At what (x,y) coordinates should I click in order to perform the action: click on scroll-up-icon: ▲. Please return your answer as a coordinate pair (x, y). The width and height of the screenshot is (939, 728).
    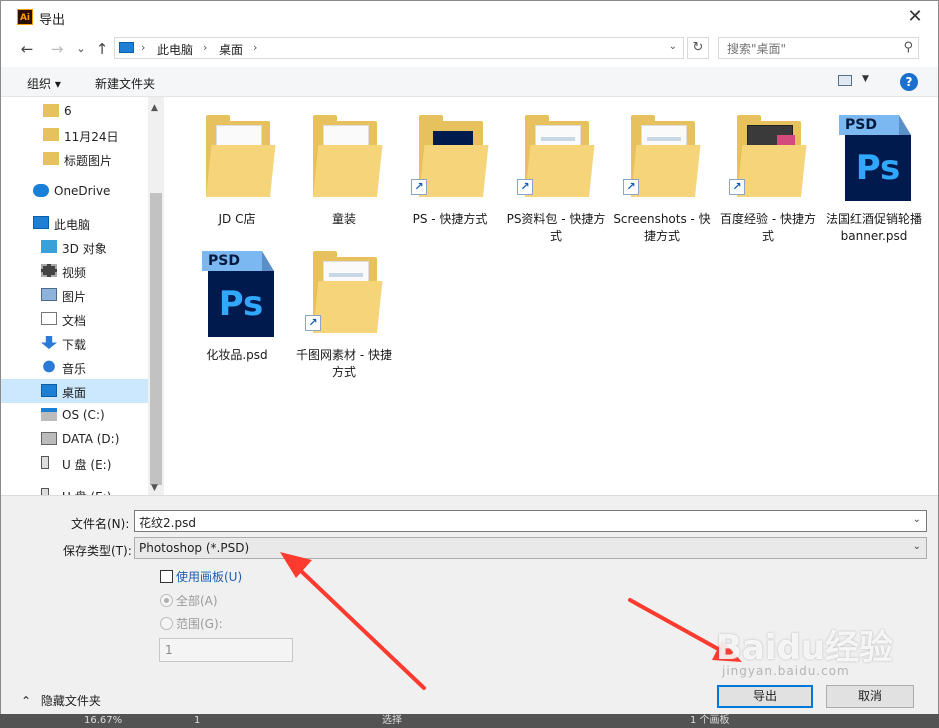
    Looking at the image, I should click on (154, 108).